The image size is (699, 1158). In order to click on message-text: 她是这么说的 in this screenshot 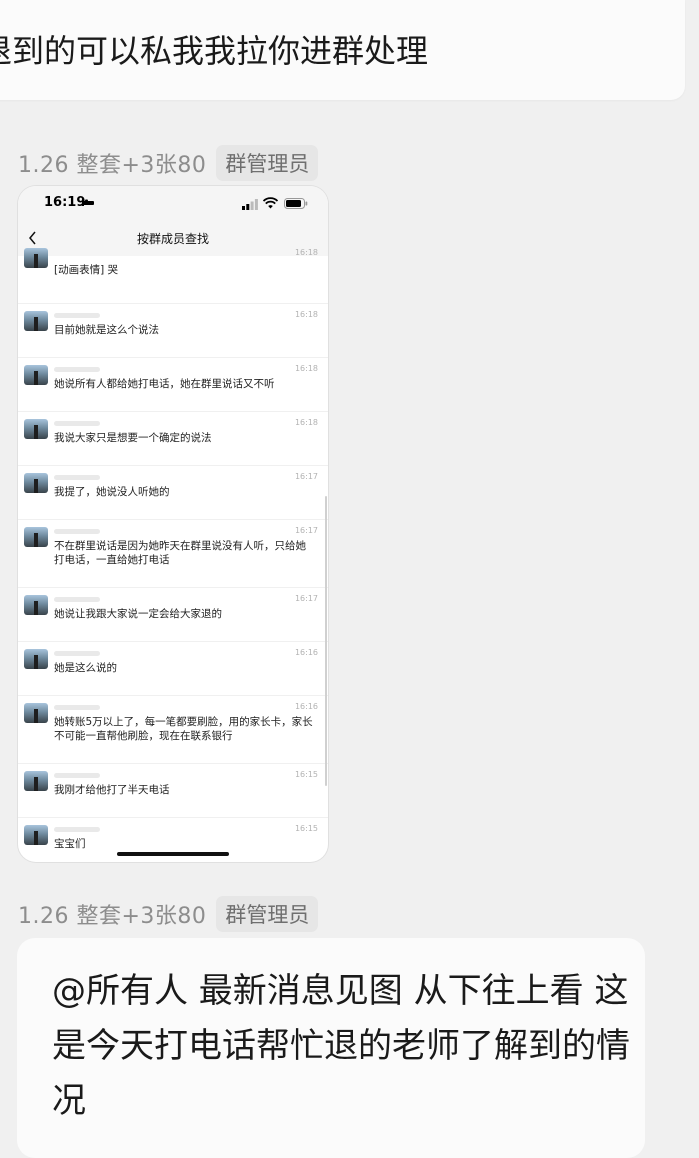, I will do `click(85, 668)`.